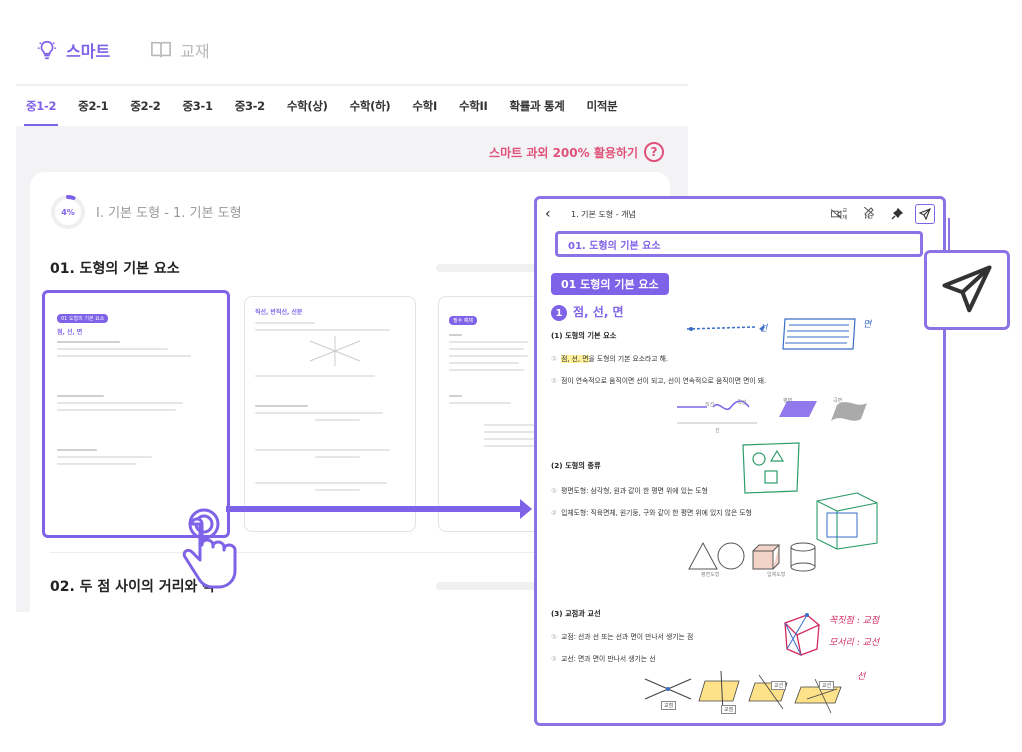  What do you see at coordinates (854, 621) in the screenshot?
I see `handwriting-note: 꼭짓점 : 교점` at bounding box center [854, 621].